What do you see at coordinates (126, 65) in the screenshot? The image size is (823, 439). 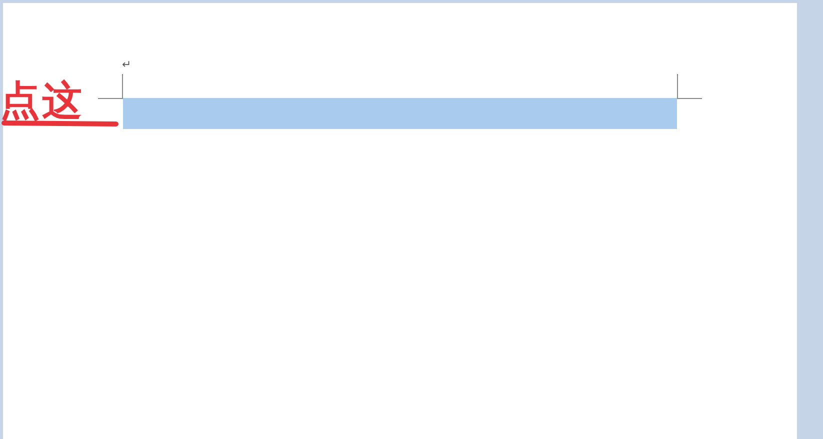 I see `paragraph-mark: ↵` at bounding box center [126, 65].